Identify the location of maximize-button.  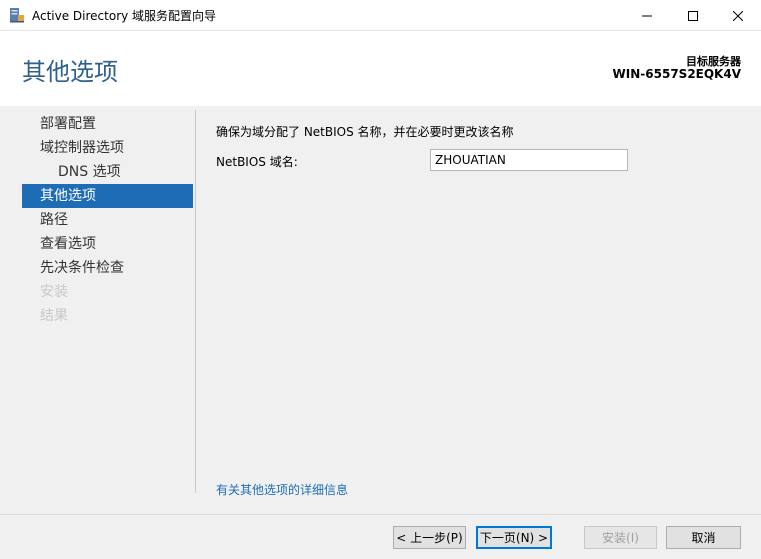
(693, 15).